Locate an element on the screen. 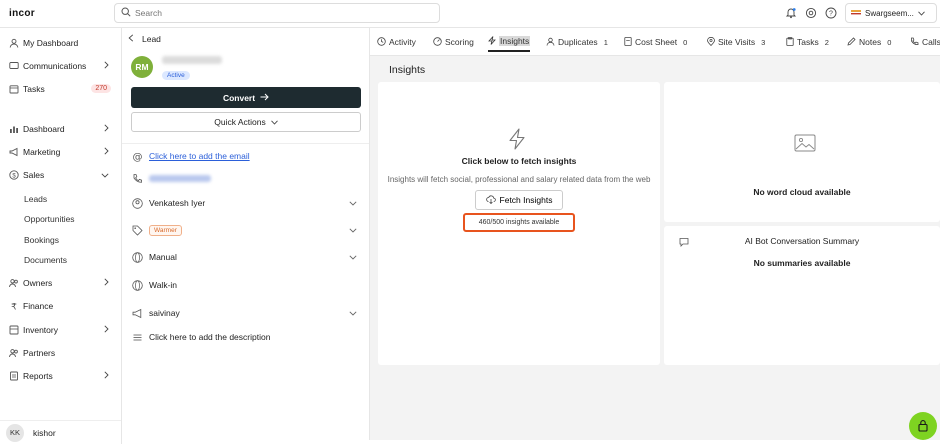 The width and height of the screenshot is (940, 444). tab-label: Tasks is located at coordinates (808, 42).